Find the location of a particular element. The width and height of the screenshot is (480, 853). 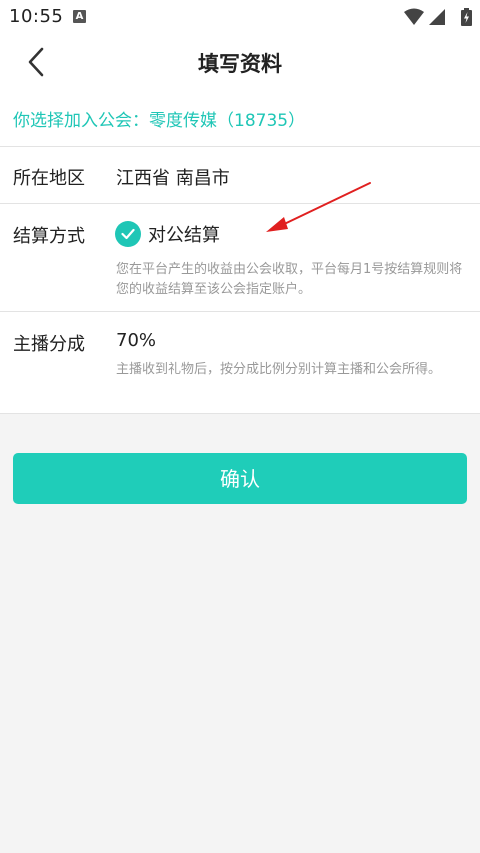

annotation-arrow-icon is located at coordinates (318, 207).